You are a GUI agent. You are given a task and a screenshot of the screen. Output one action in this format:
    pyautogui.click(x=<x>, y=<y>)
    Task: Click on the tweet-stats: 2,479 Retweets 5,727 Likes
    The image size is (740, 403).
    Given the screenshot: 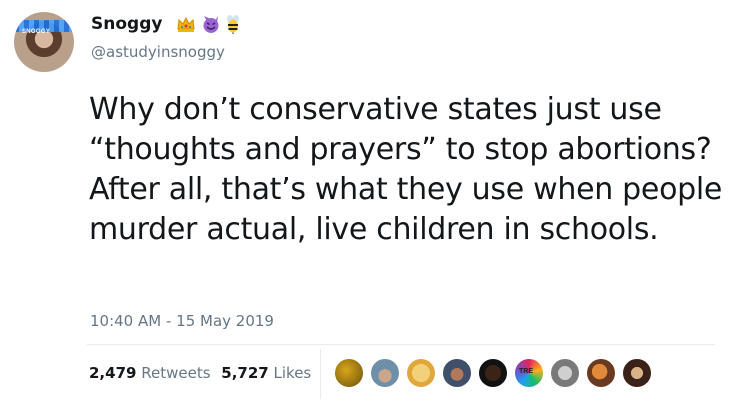 What is the action you would take?
    pyautogui.click(x=203, y=373)
    